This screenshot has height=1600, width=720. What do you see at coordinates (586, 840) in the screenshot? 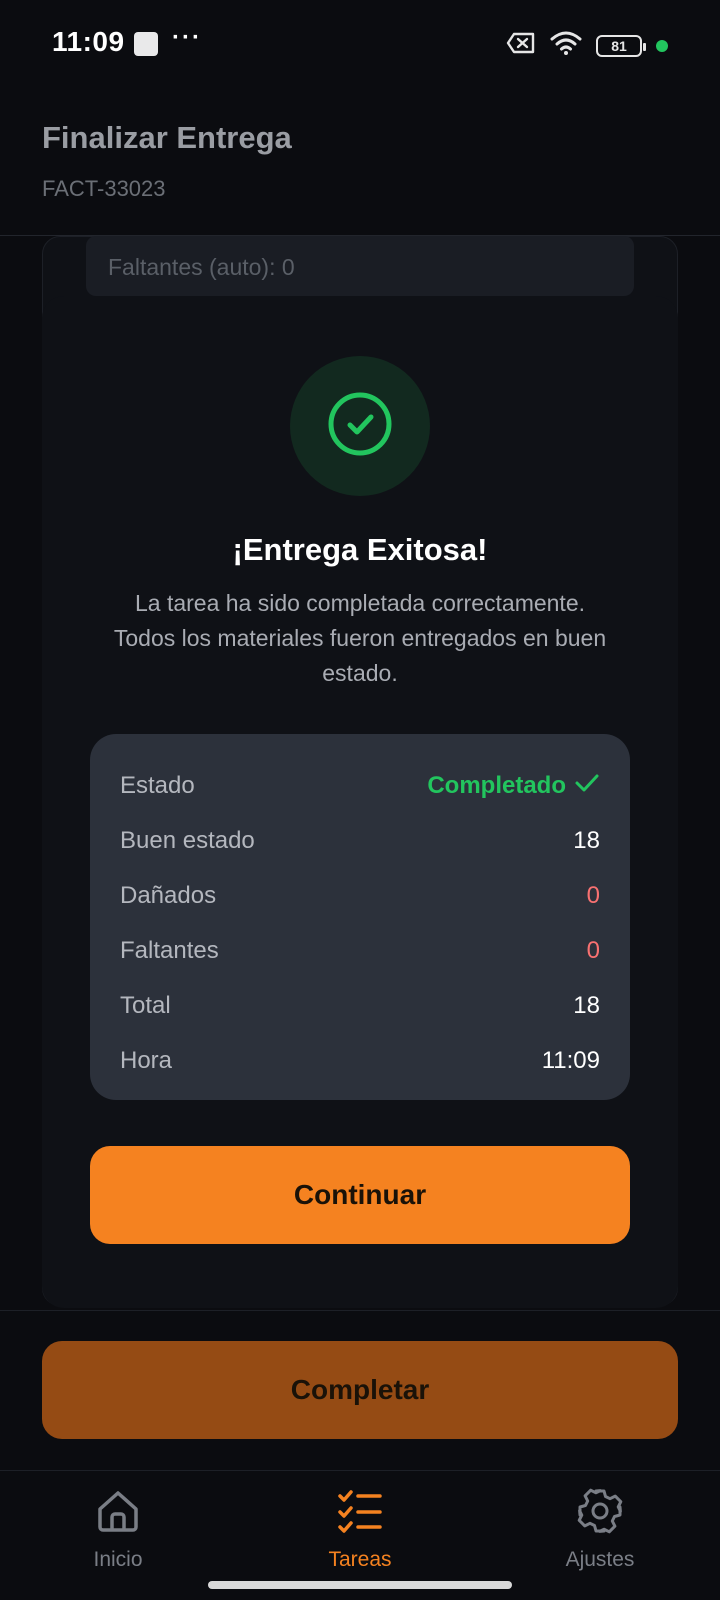
I see `buen-estado-value: 18` at bounding box center [586, 840].